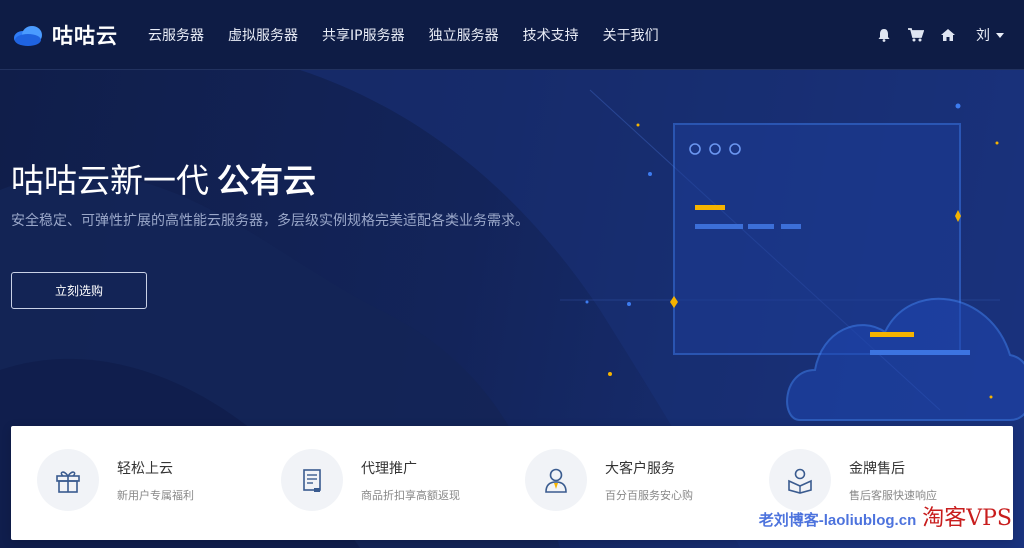 Image resolution: width=1024 pixels, height=548 pixels. I want to click on user-menu: 刘, so click(990, 35).